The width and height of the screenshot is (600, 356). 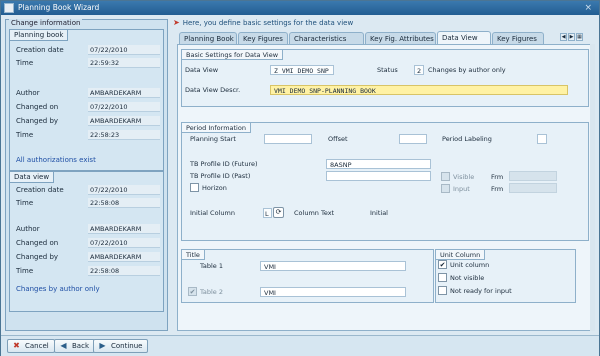 What do you see at coordinates (28, 229) in the screenshot?
I see `dv-author-label: Author` at bounding box center [28, 229].